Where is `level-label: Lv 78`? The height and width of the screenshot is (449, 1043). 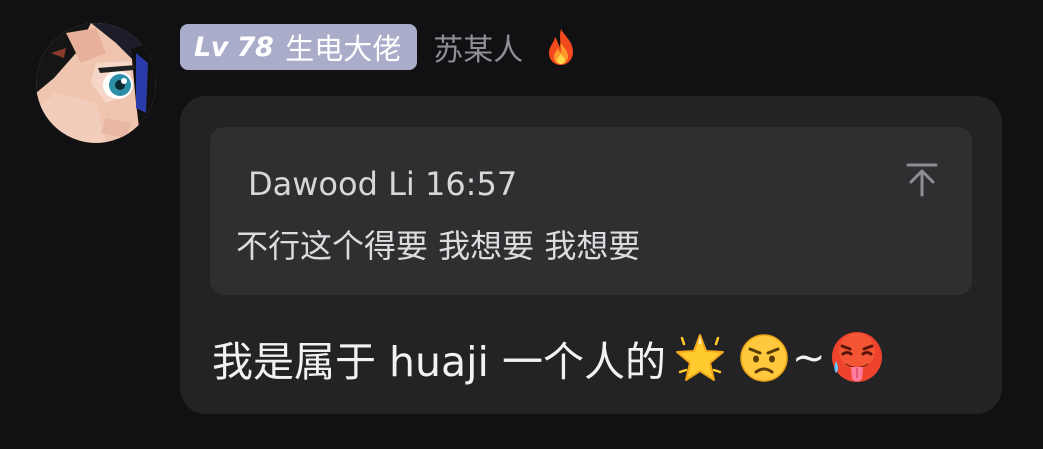
level-label: Lv 78 is located at coordinates (234, 47).